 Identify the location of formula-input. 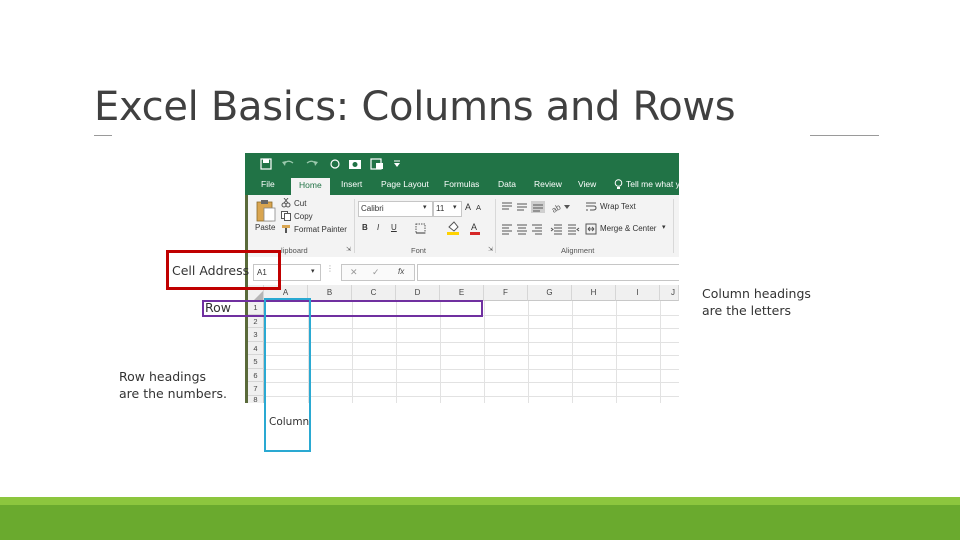
(548, 272).